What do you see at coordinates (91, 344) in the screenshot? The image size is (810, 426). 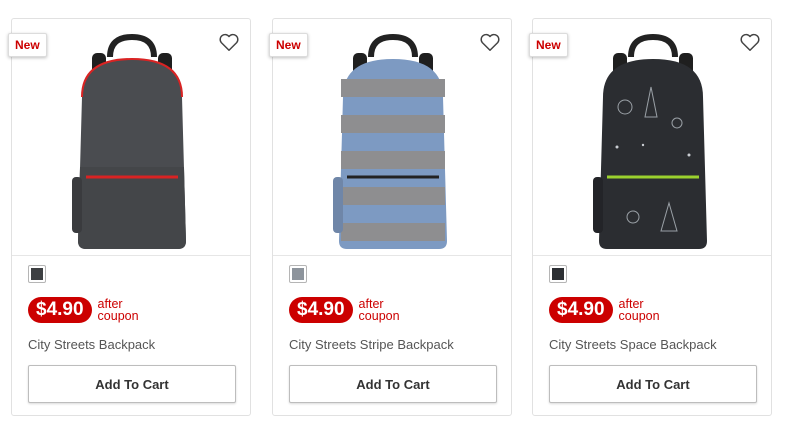 I see `product-name: City Streets Backpack` at bounding box center [91, 344].